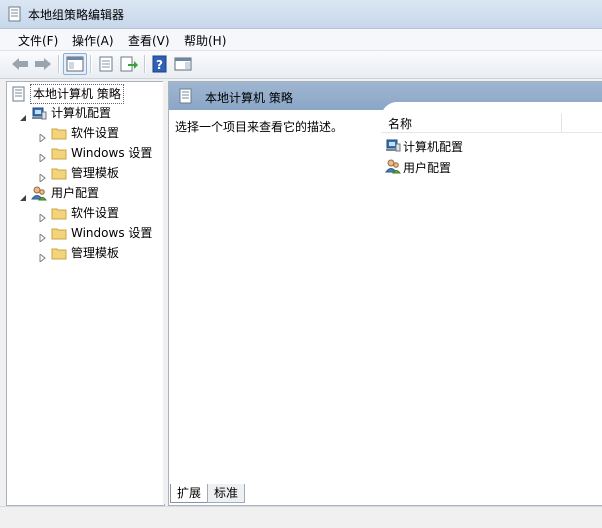 The width and height of the screenshot is (602, 528). Describe the element at coordinates (318, 495) in the screenshot. I see `view-tabs: 扩展 标准` at that location.